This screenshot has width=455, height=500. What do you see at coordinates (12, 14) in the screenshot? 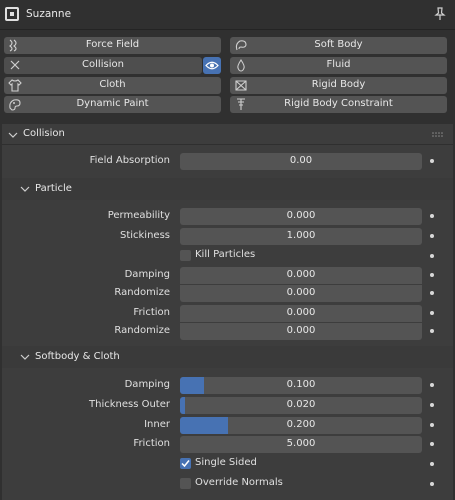
I see `object-icon` at bounding box center [12, 14].